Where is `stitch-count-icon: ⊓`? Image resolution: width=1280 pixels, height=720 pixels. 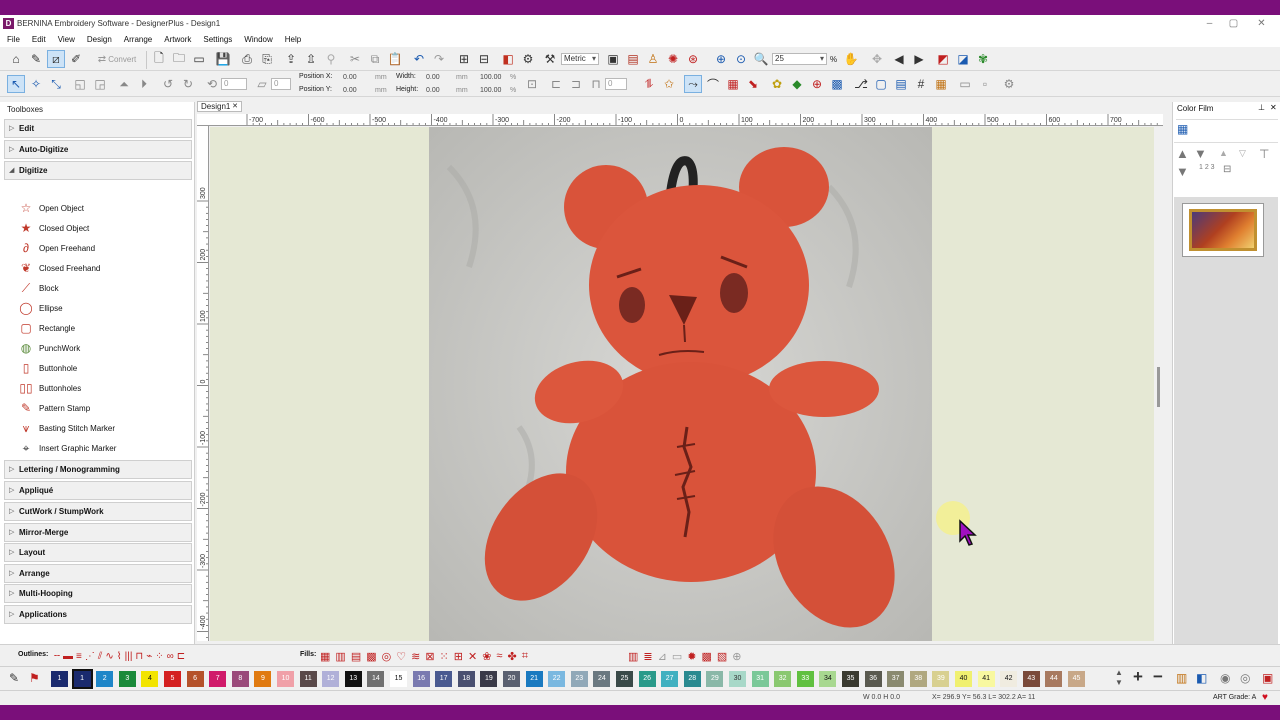 stitch-count-icon: ⊓ is located at coordinates (596, 84).